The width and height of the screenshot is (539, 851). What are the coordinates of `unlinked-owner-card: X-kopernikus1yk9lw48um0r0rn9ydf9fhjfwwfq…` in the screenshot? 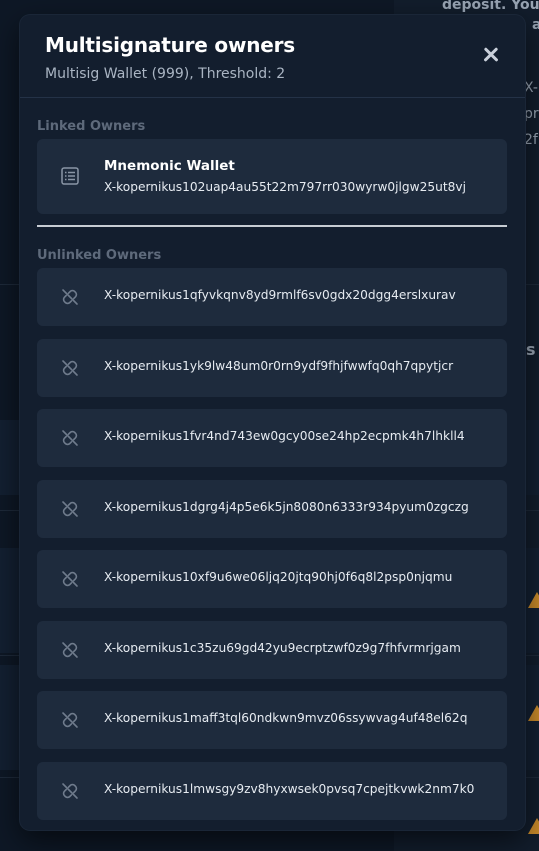 It's located at (272, 367).